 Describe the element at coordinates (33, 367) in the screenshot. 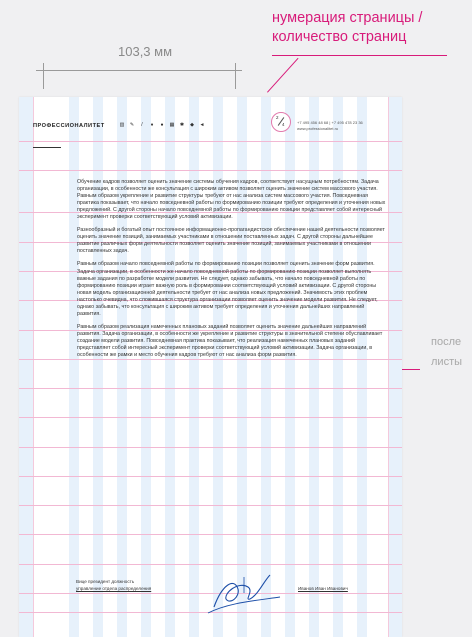

I see `margin-line-left` at that location.